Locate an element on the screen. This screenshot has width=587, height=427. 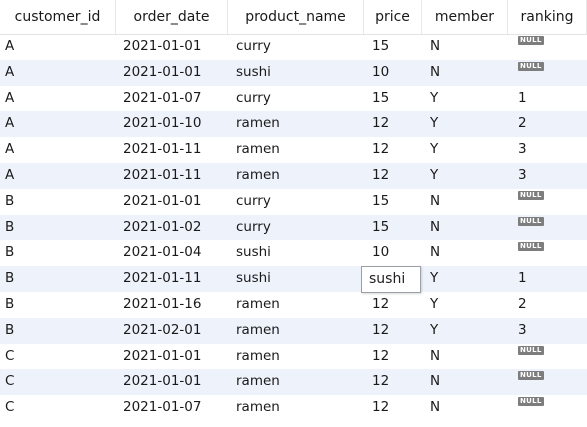
table-row: B 2021-01-02 curry 15 N NULL is located at coordinates (293, 227).